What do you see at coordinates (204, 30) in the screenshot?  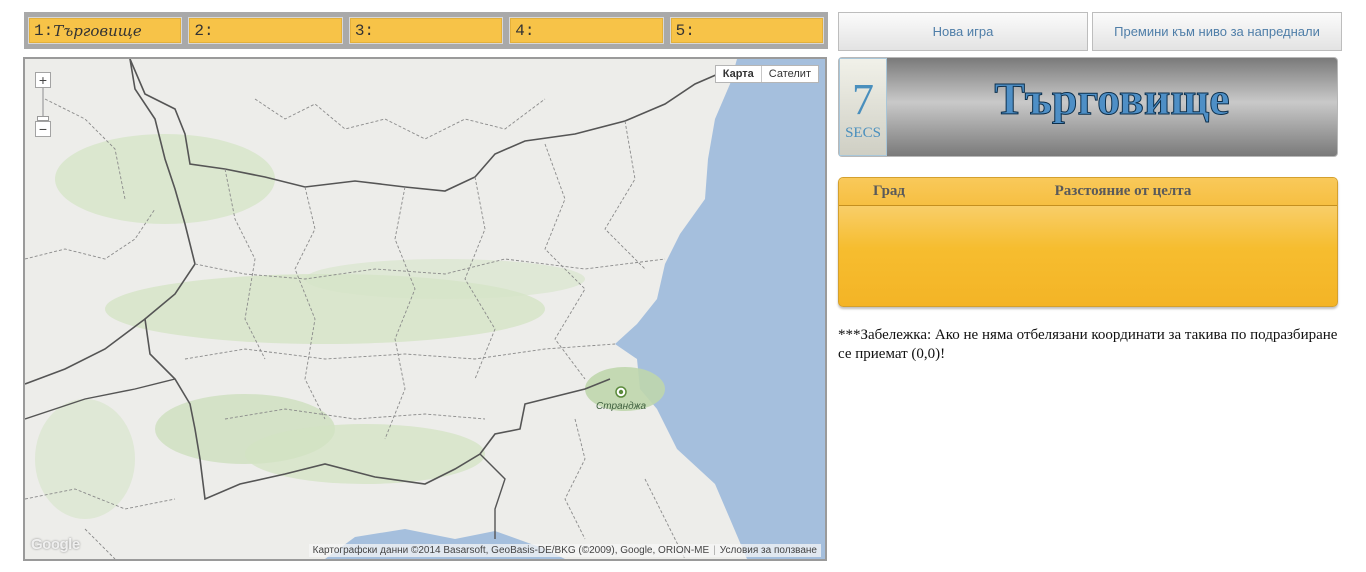 I see `slot-number: 2:` at bounding box center [204, 30].